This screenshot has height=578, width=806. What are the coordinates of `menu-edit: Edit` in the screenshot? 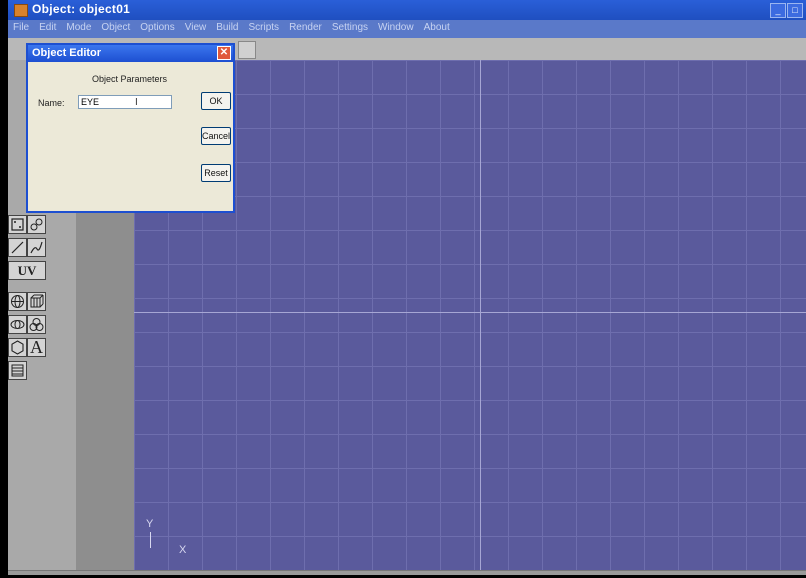 It's located at (47, 26).